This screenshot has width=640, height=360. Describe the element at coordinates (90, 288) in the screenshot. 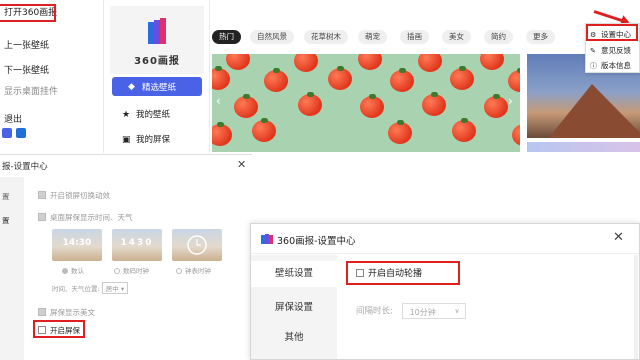

I see `position-setting: 时间、天气位置: 居中 ▾` at that location.